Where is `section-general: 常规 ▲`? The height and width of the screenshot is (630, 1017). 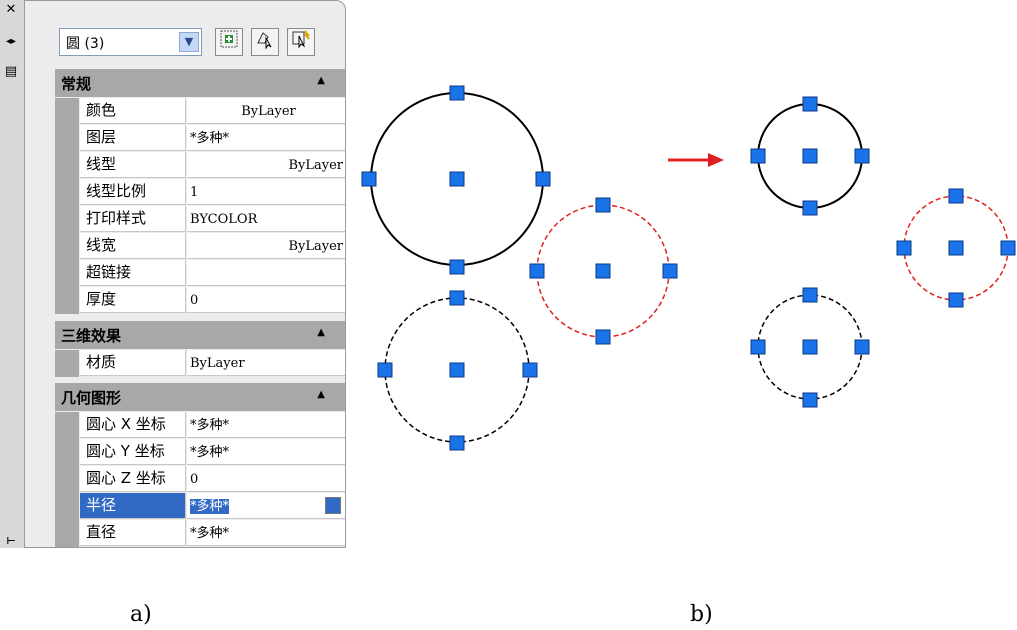
section-general: 常规 ▲ is located at coordinates (200, 83).